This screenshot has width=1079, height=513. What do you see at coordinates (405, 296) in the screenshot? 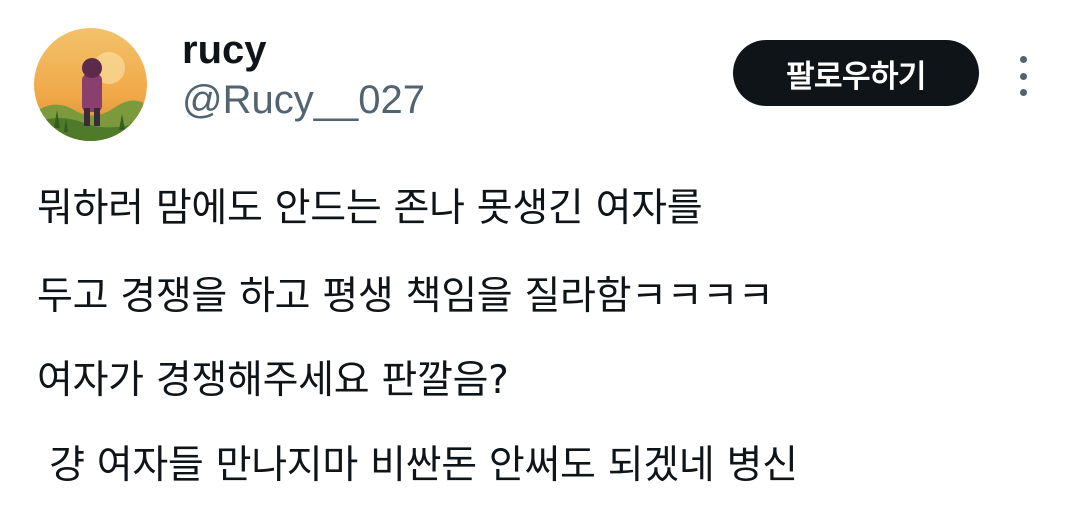
I see `tweet-text-line: 두고 경쟁을 하고 평생 책임을 질라함ㅋㅋㅋㅋ` at bounding box center [405, 296].